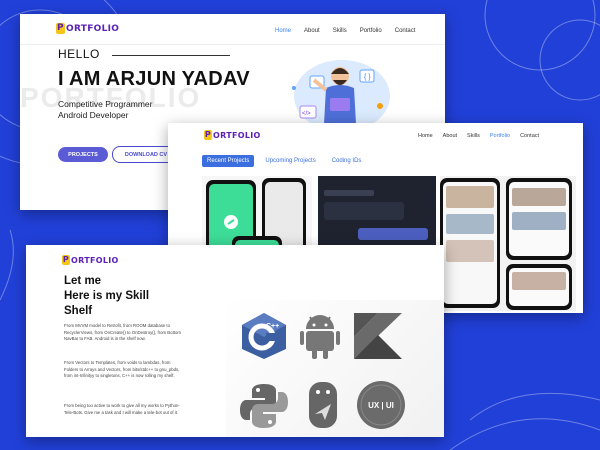 This screenshot has height=450, width=600. I want to click on ux-ui-icon: UX | UI, so click(381, 405).